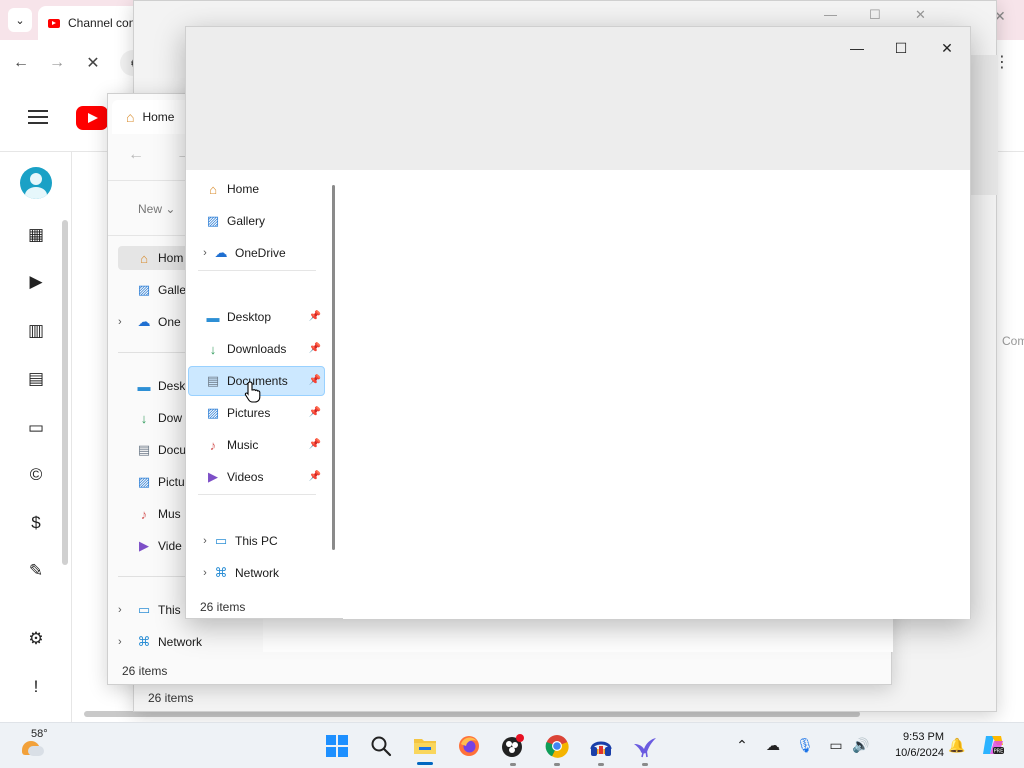 The image size is (1024, 768). I want to click on bird-app-icon, so click(645, 748).